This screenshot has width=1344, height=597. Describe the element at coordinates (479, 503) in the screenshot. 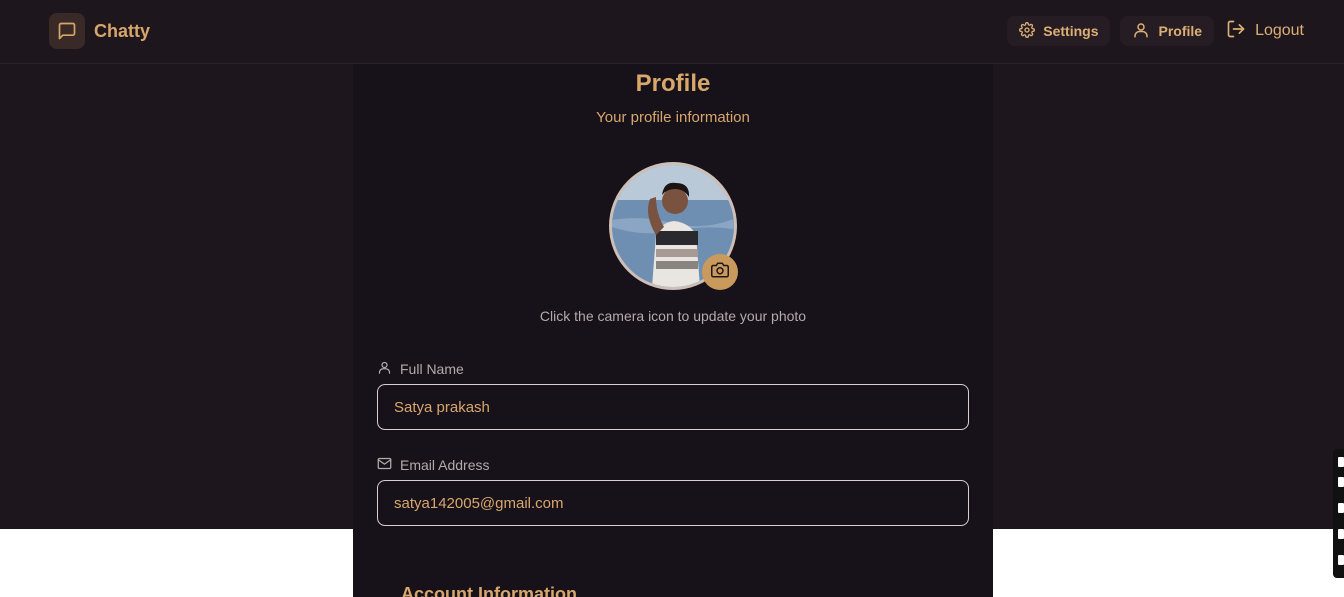

I see `email-value: satya142005@gmail.com` at that location.